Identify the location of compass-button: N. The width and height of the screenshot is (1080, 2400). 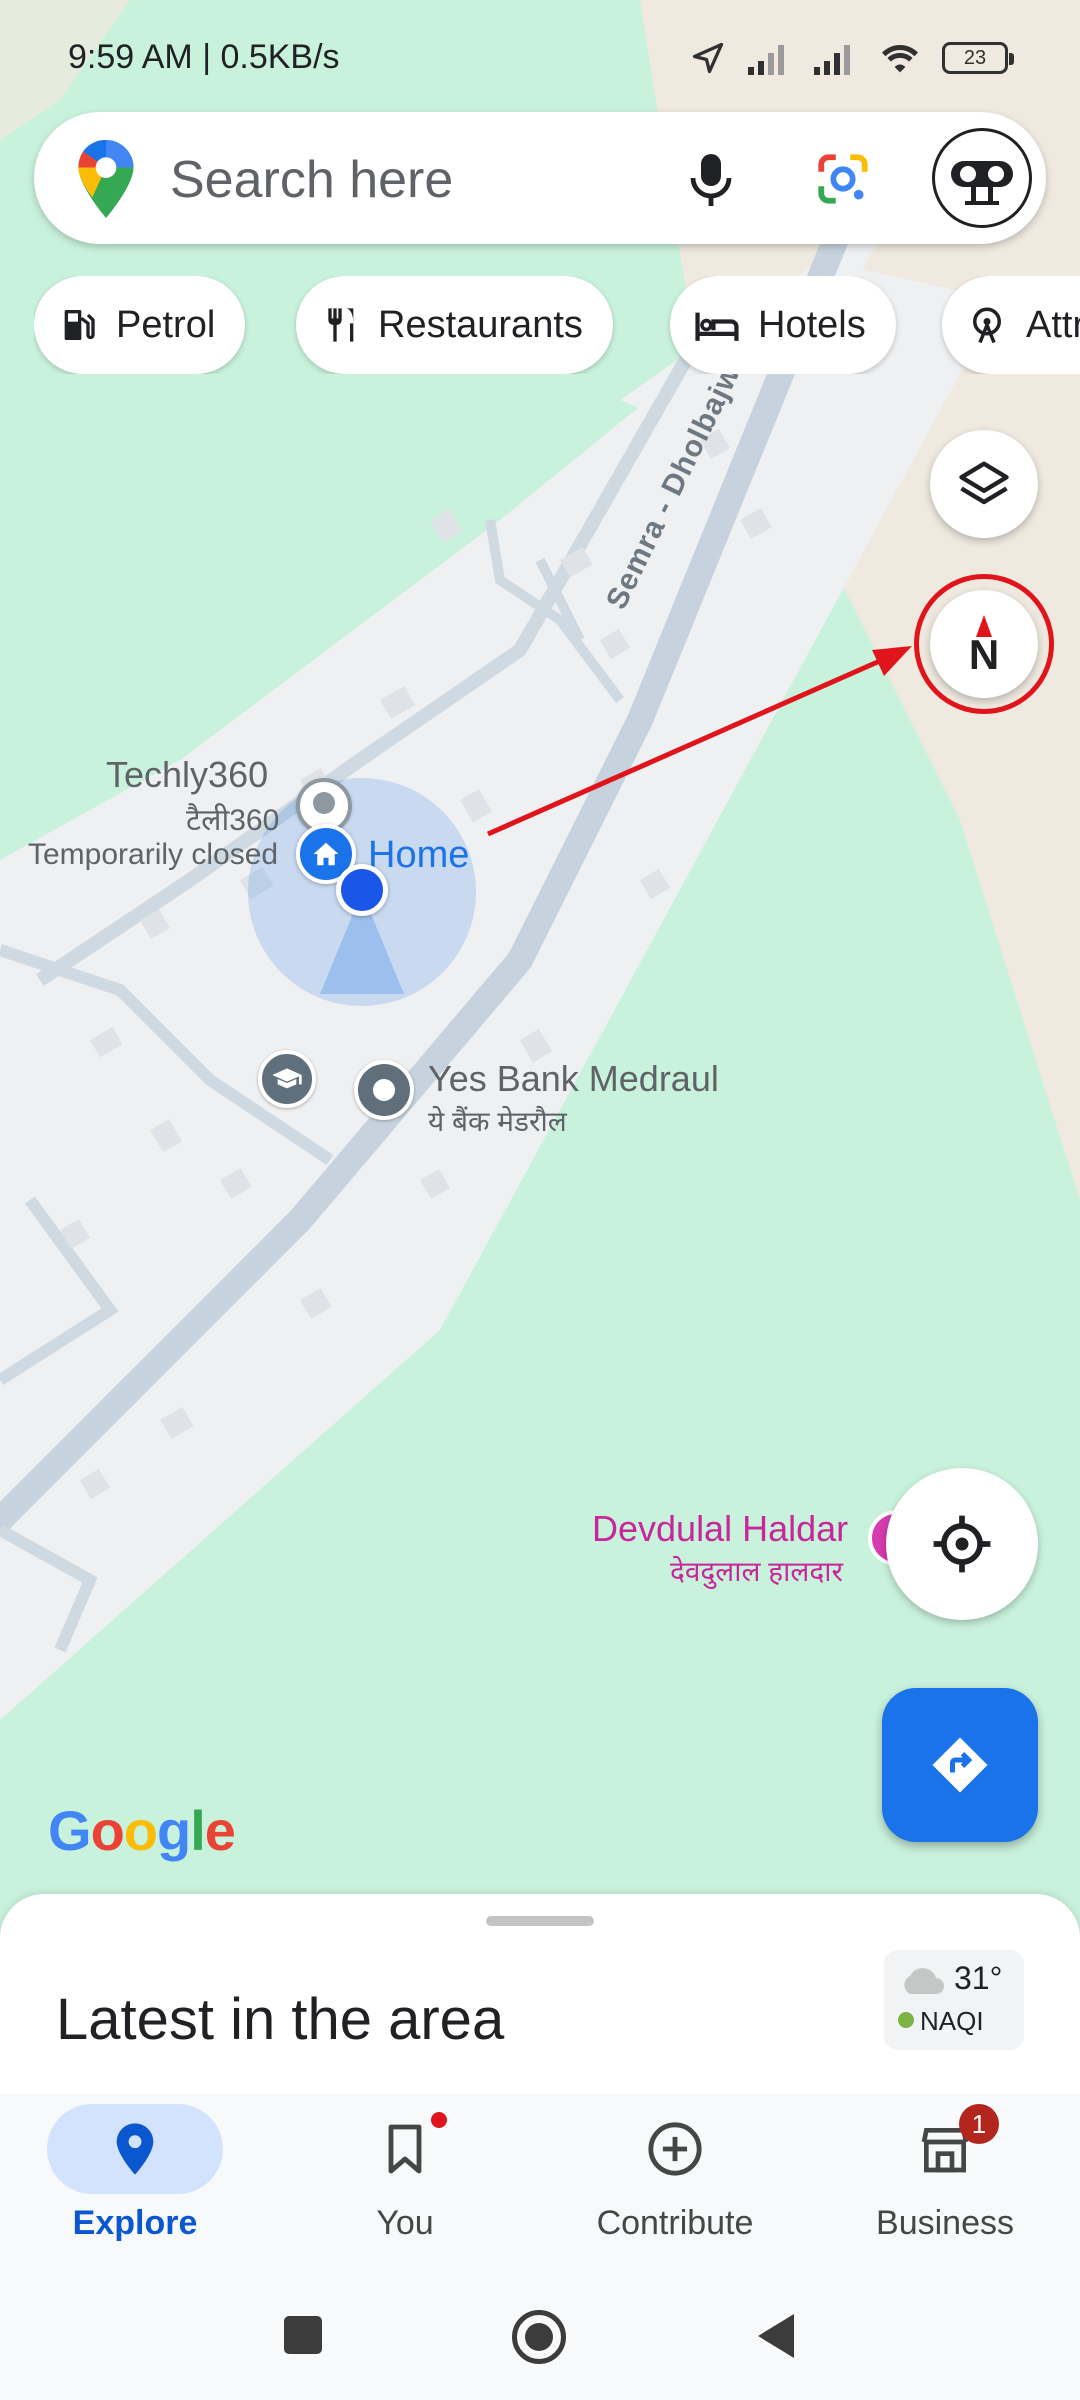
(984, 644).